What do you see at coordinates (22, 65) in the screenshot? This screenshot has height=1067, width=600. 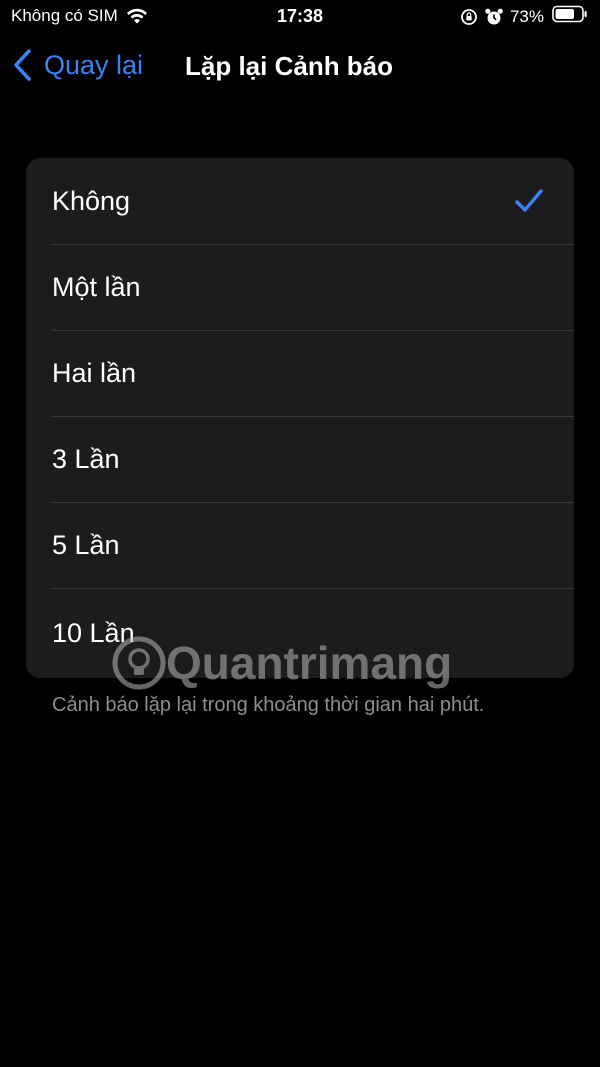 I see `chevron-left-icon` at bounding box center [22, 65].